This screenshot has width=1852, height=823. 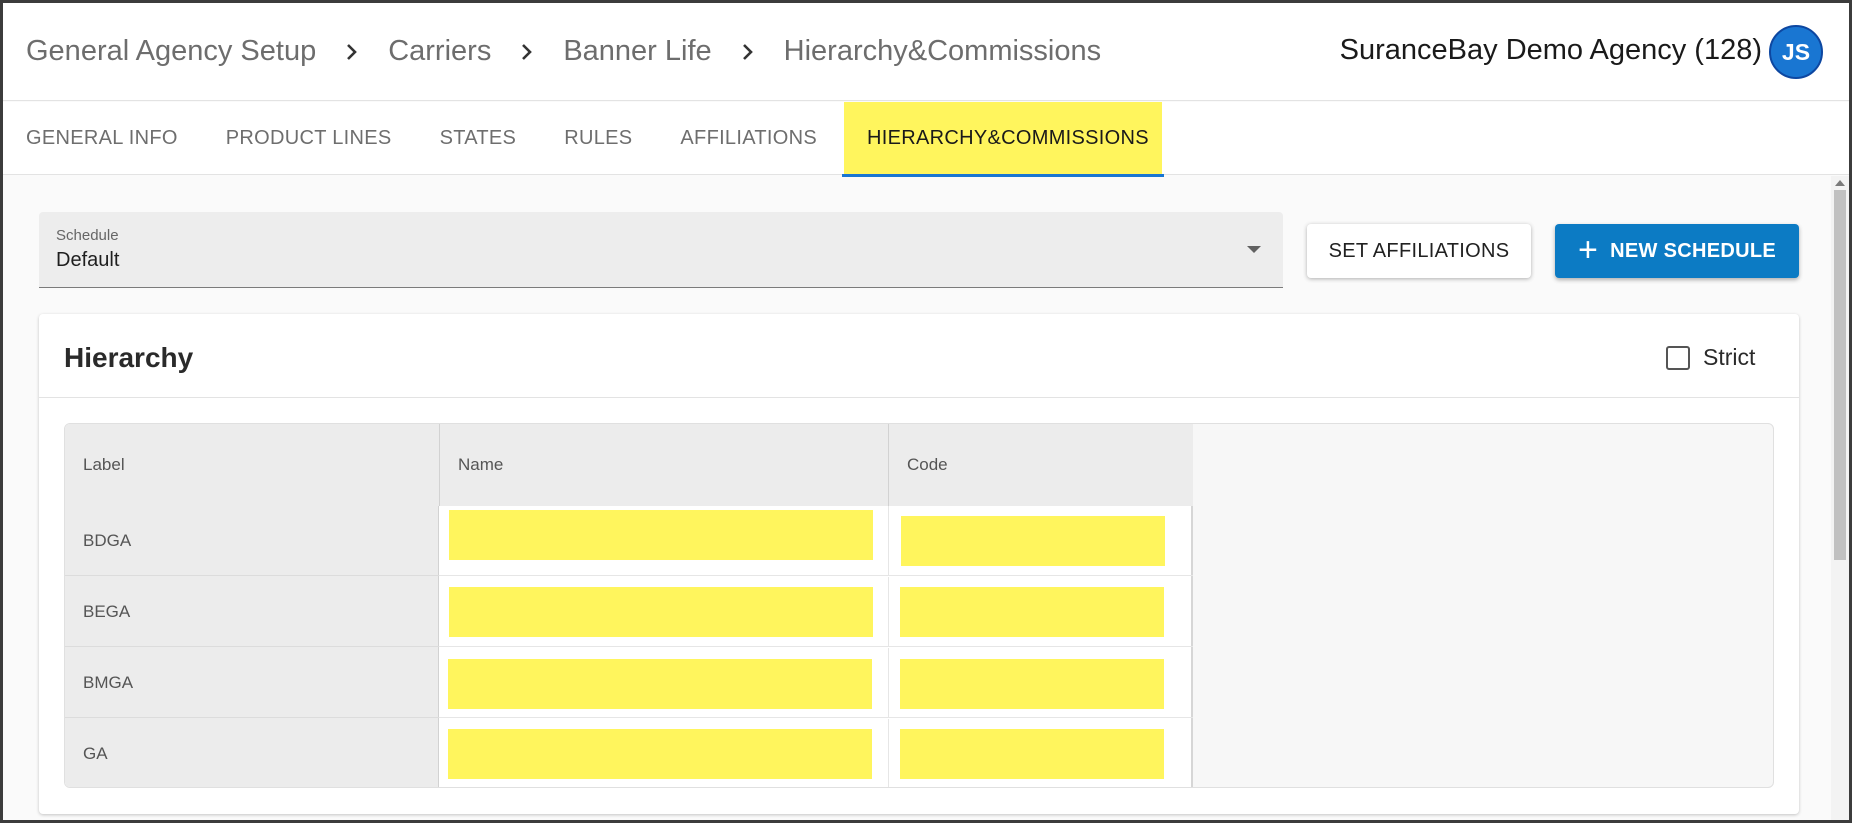 What do you see at coordinates (104, 465) in the screenshot?
I see `column-header-label: Label` at bounding box center [104, 465].